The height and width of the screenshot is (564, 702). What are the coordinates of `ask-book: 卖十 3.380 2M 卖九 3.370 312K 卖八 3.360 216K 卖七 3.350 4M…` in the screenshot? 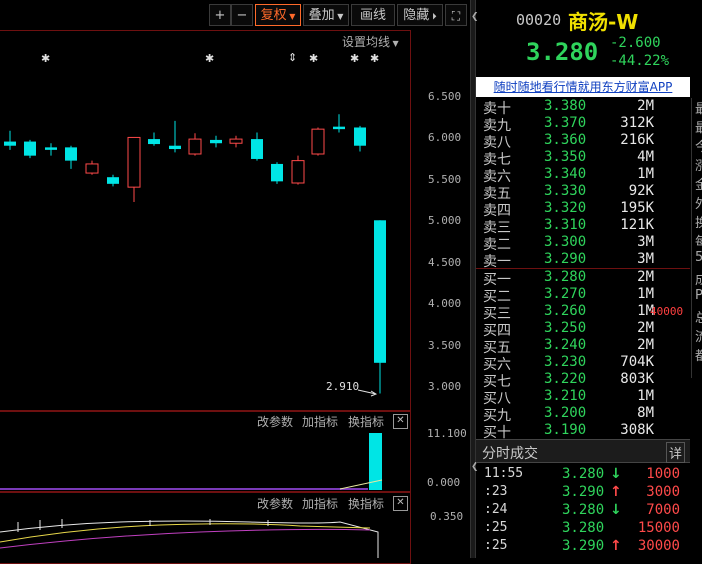 It's located at (583, 184).